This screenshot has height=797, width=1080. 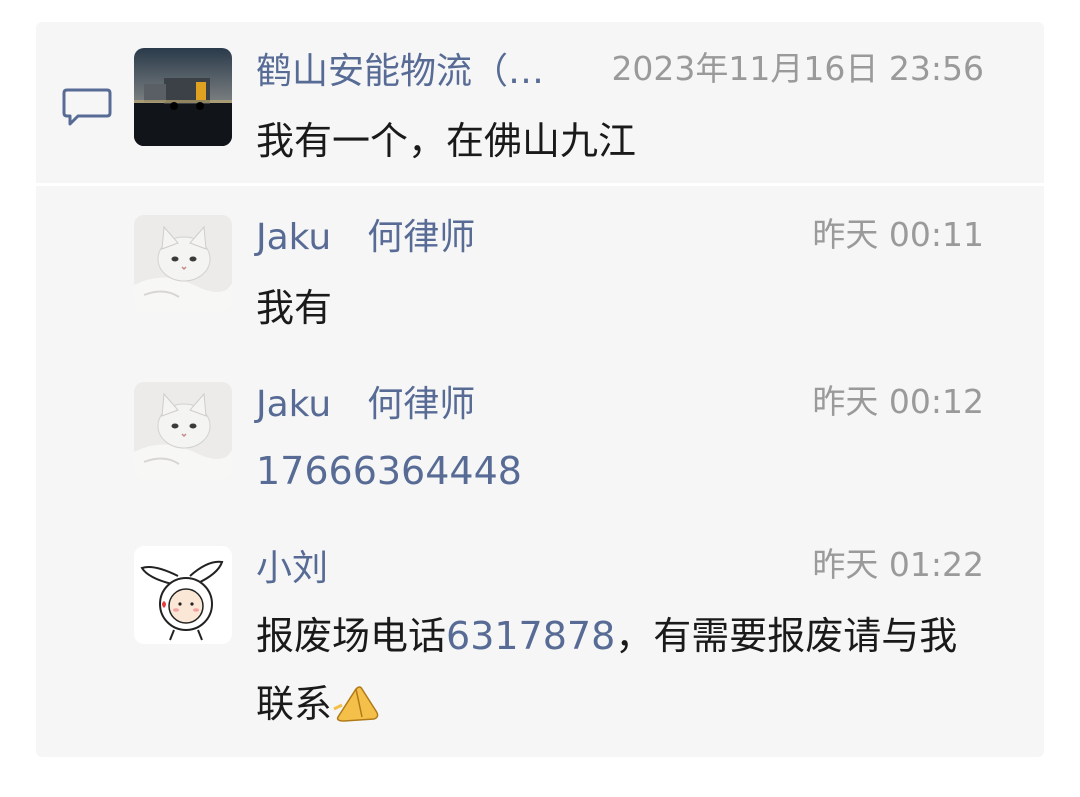 I want to click on phone-link: 6317878, so click(x=530, y=636).